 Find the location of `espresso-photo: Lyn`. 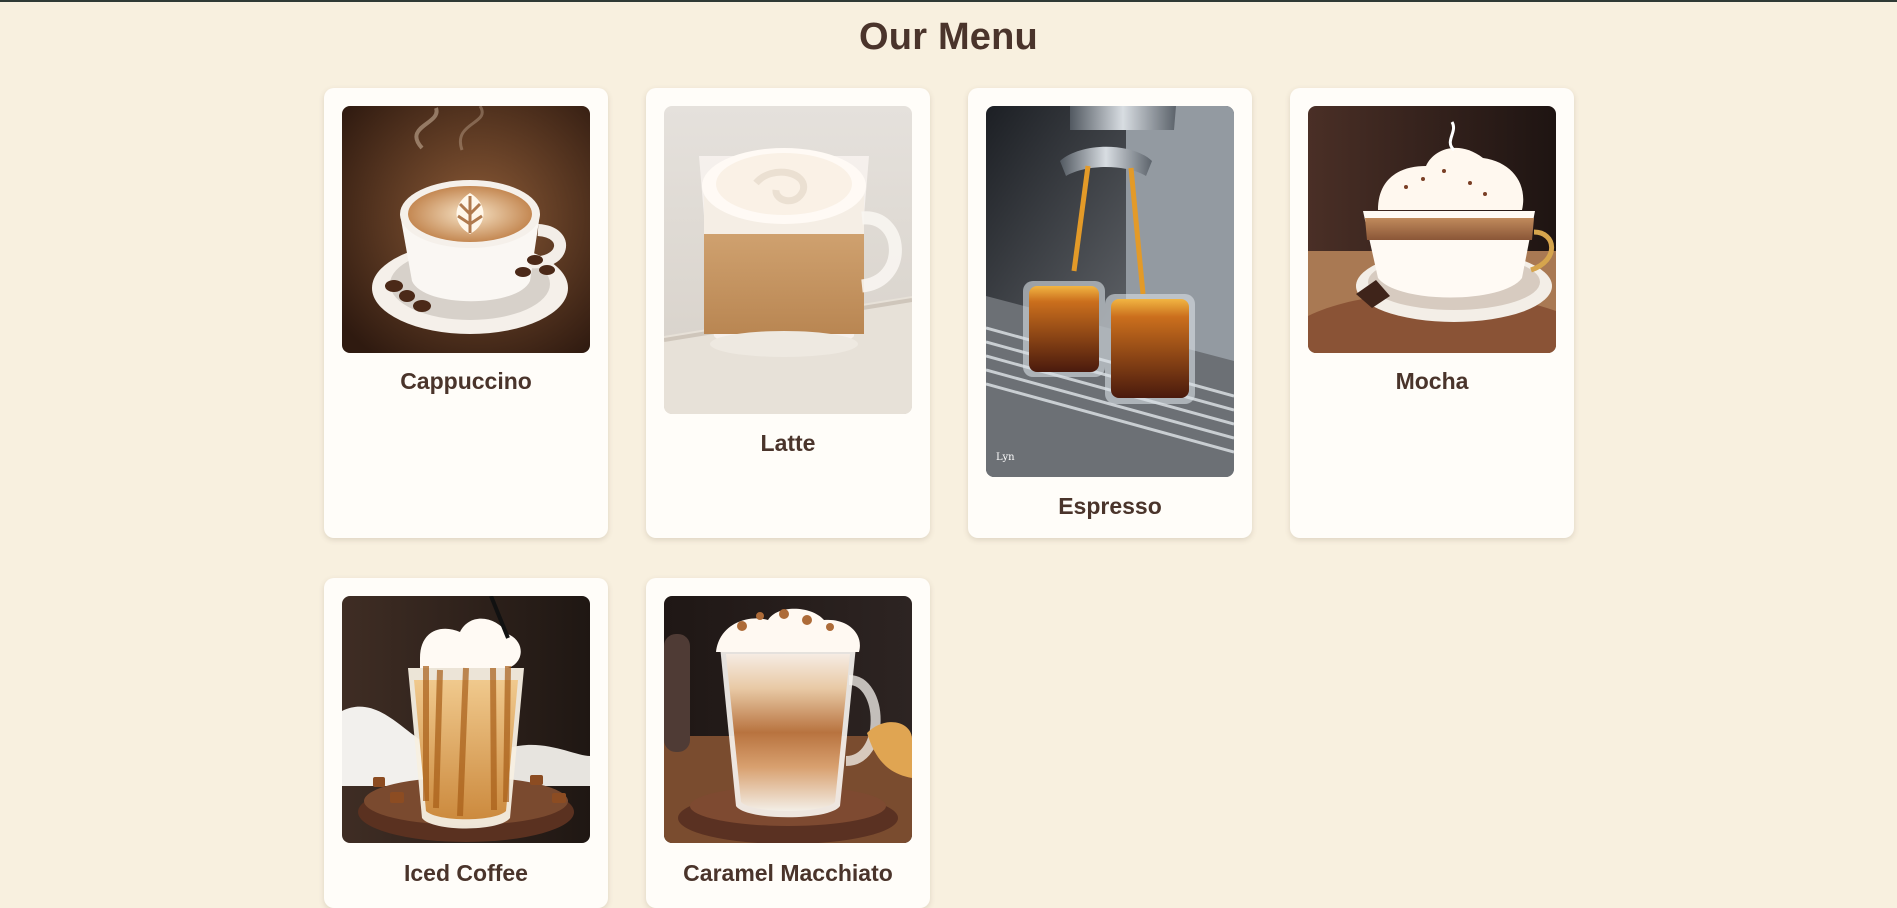

espresso-photo: Lyn is located at coordinates (1110, 291).